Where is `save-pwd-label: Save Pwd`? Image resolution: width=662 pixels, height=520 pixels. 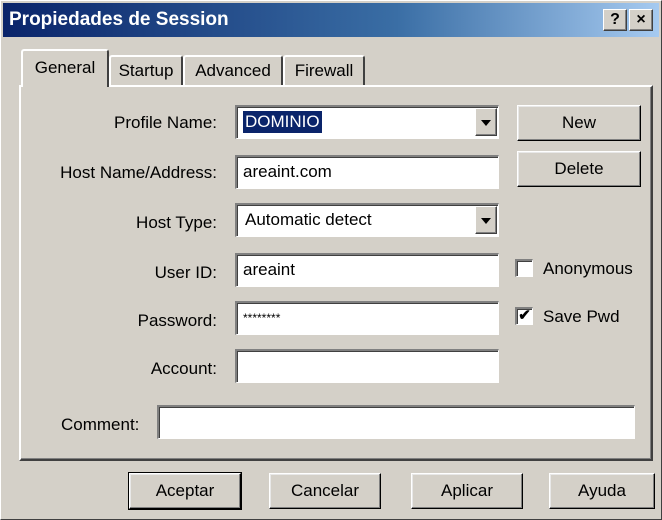 save-pwd-label: Save Pwd is located at coordinates (581, 316).